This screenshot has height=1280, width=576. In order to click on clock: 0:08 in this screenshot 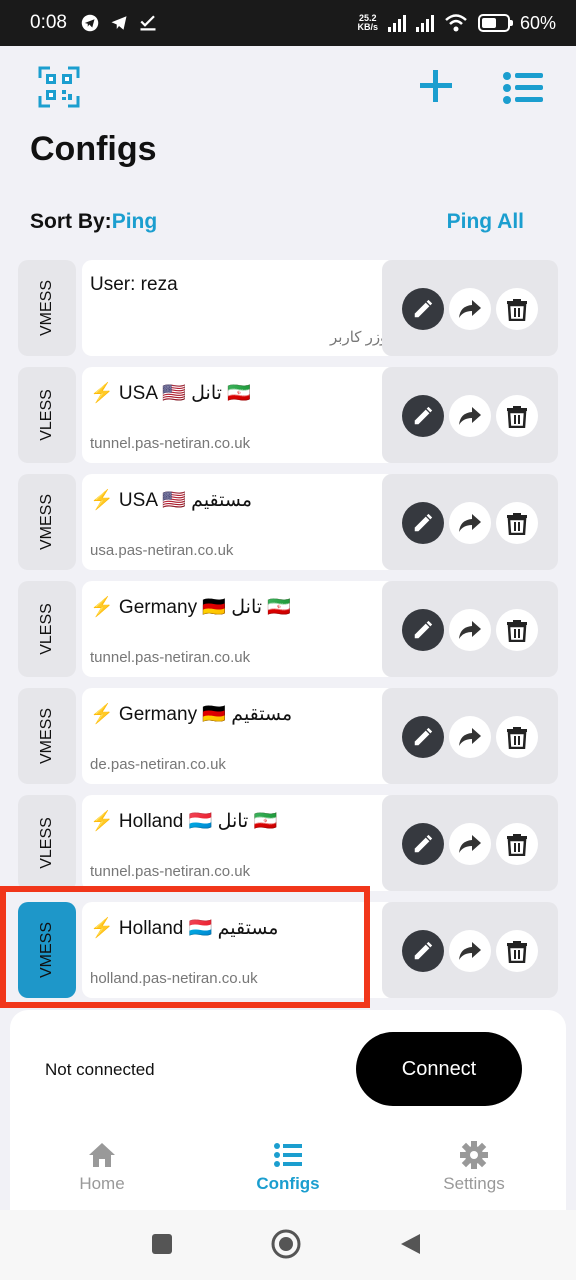, I will do `click(48, 22)`.